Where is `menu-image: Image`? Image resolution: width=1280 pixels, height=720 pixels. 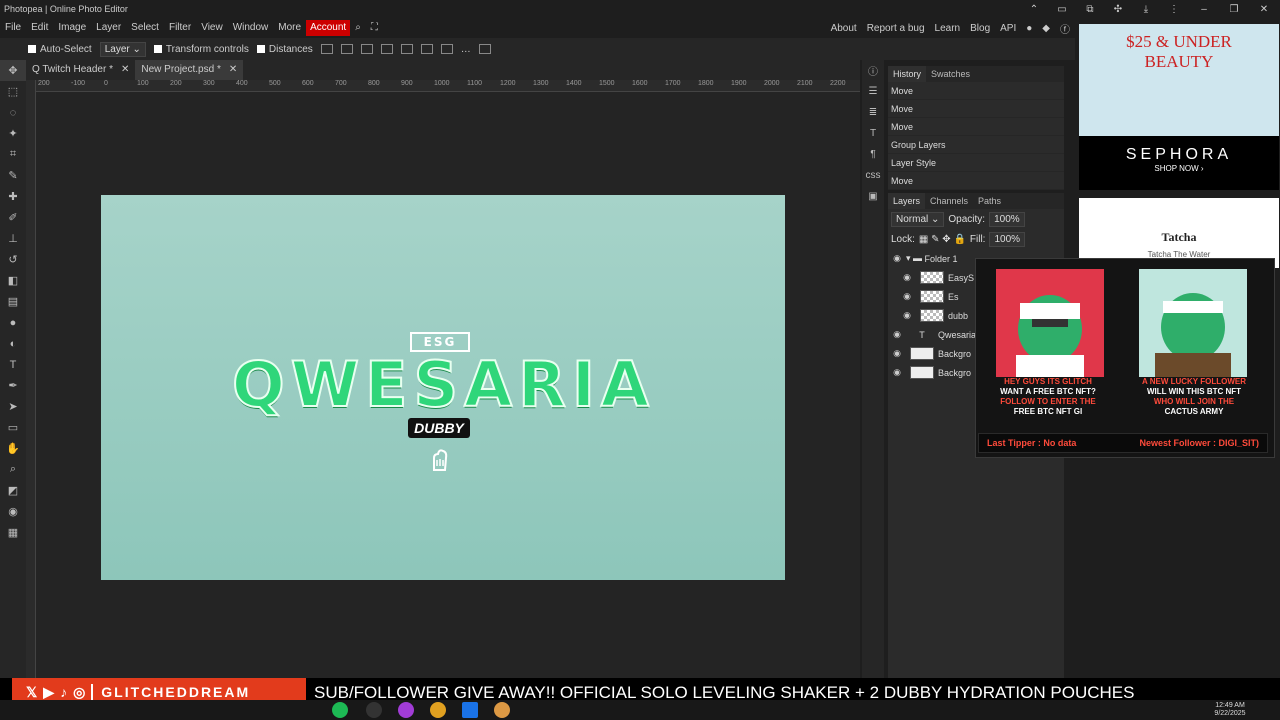
menu-image: Image is located at coordinates (72, 28).